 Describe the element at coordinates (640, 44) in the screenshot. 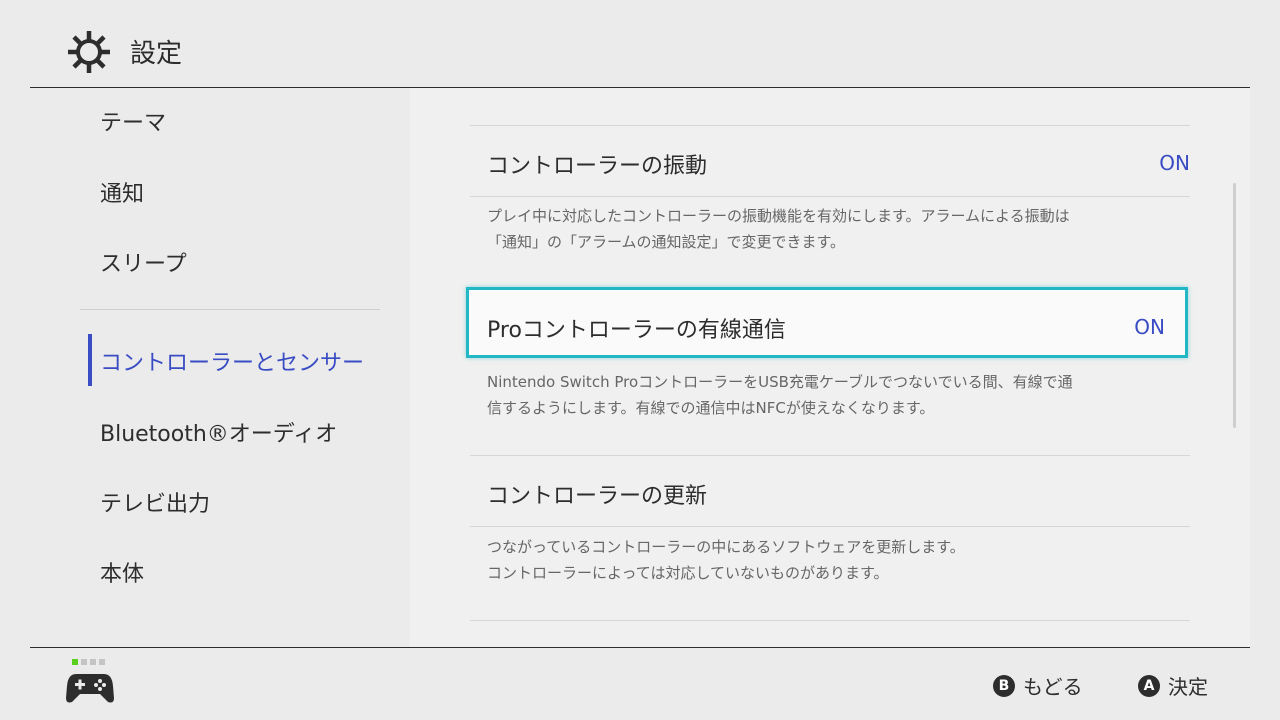

I see `header: 設定` at that location.